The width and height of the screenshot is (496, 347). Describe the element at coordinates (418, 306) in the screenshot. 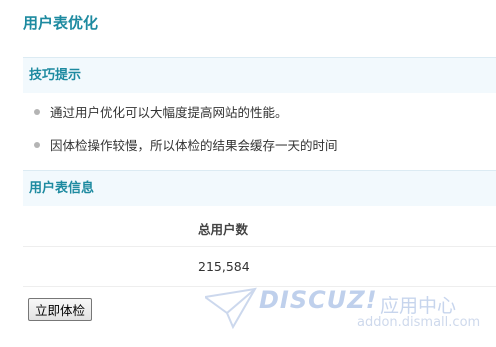

I see `watermark-subtitle: 应用中心` at that location.